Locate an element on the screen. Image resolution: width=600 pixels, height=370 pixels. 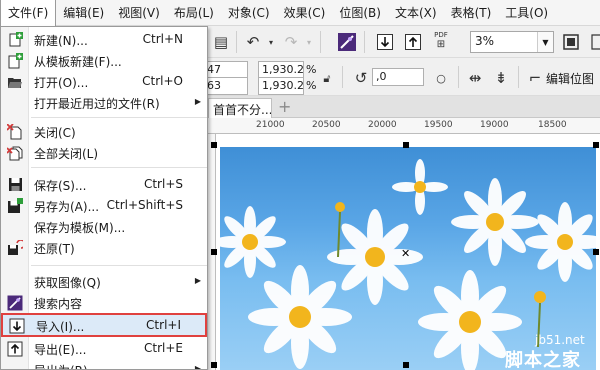
close-doc-icon is located at coordinates (15, 131).